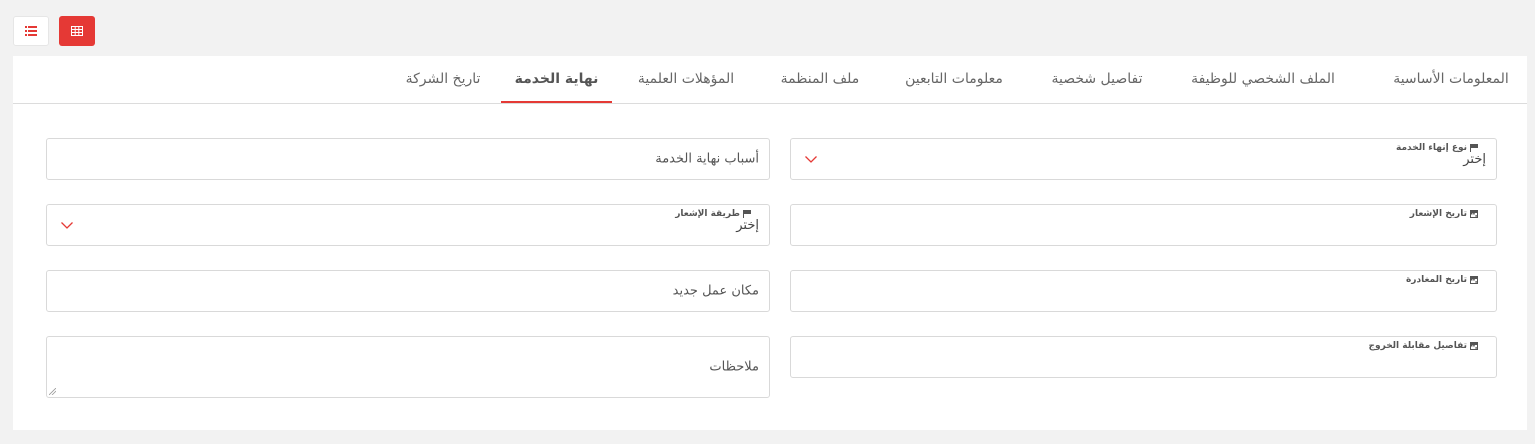  I want to click on list-icon, so click(31, 31).